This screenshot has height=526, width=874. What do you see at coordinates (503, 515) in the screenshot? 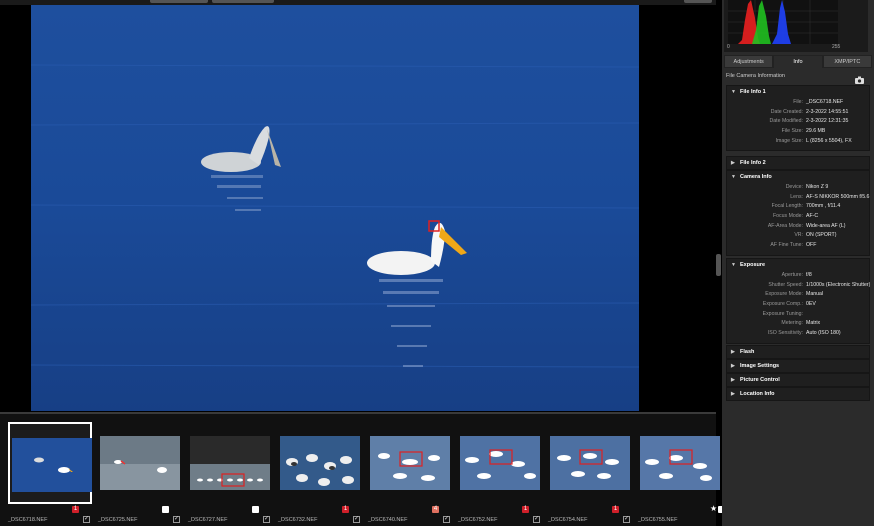
I see `thumbnail-meta: 1 _DSC6752.NEF ✓` at bounding box center [503, 515].